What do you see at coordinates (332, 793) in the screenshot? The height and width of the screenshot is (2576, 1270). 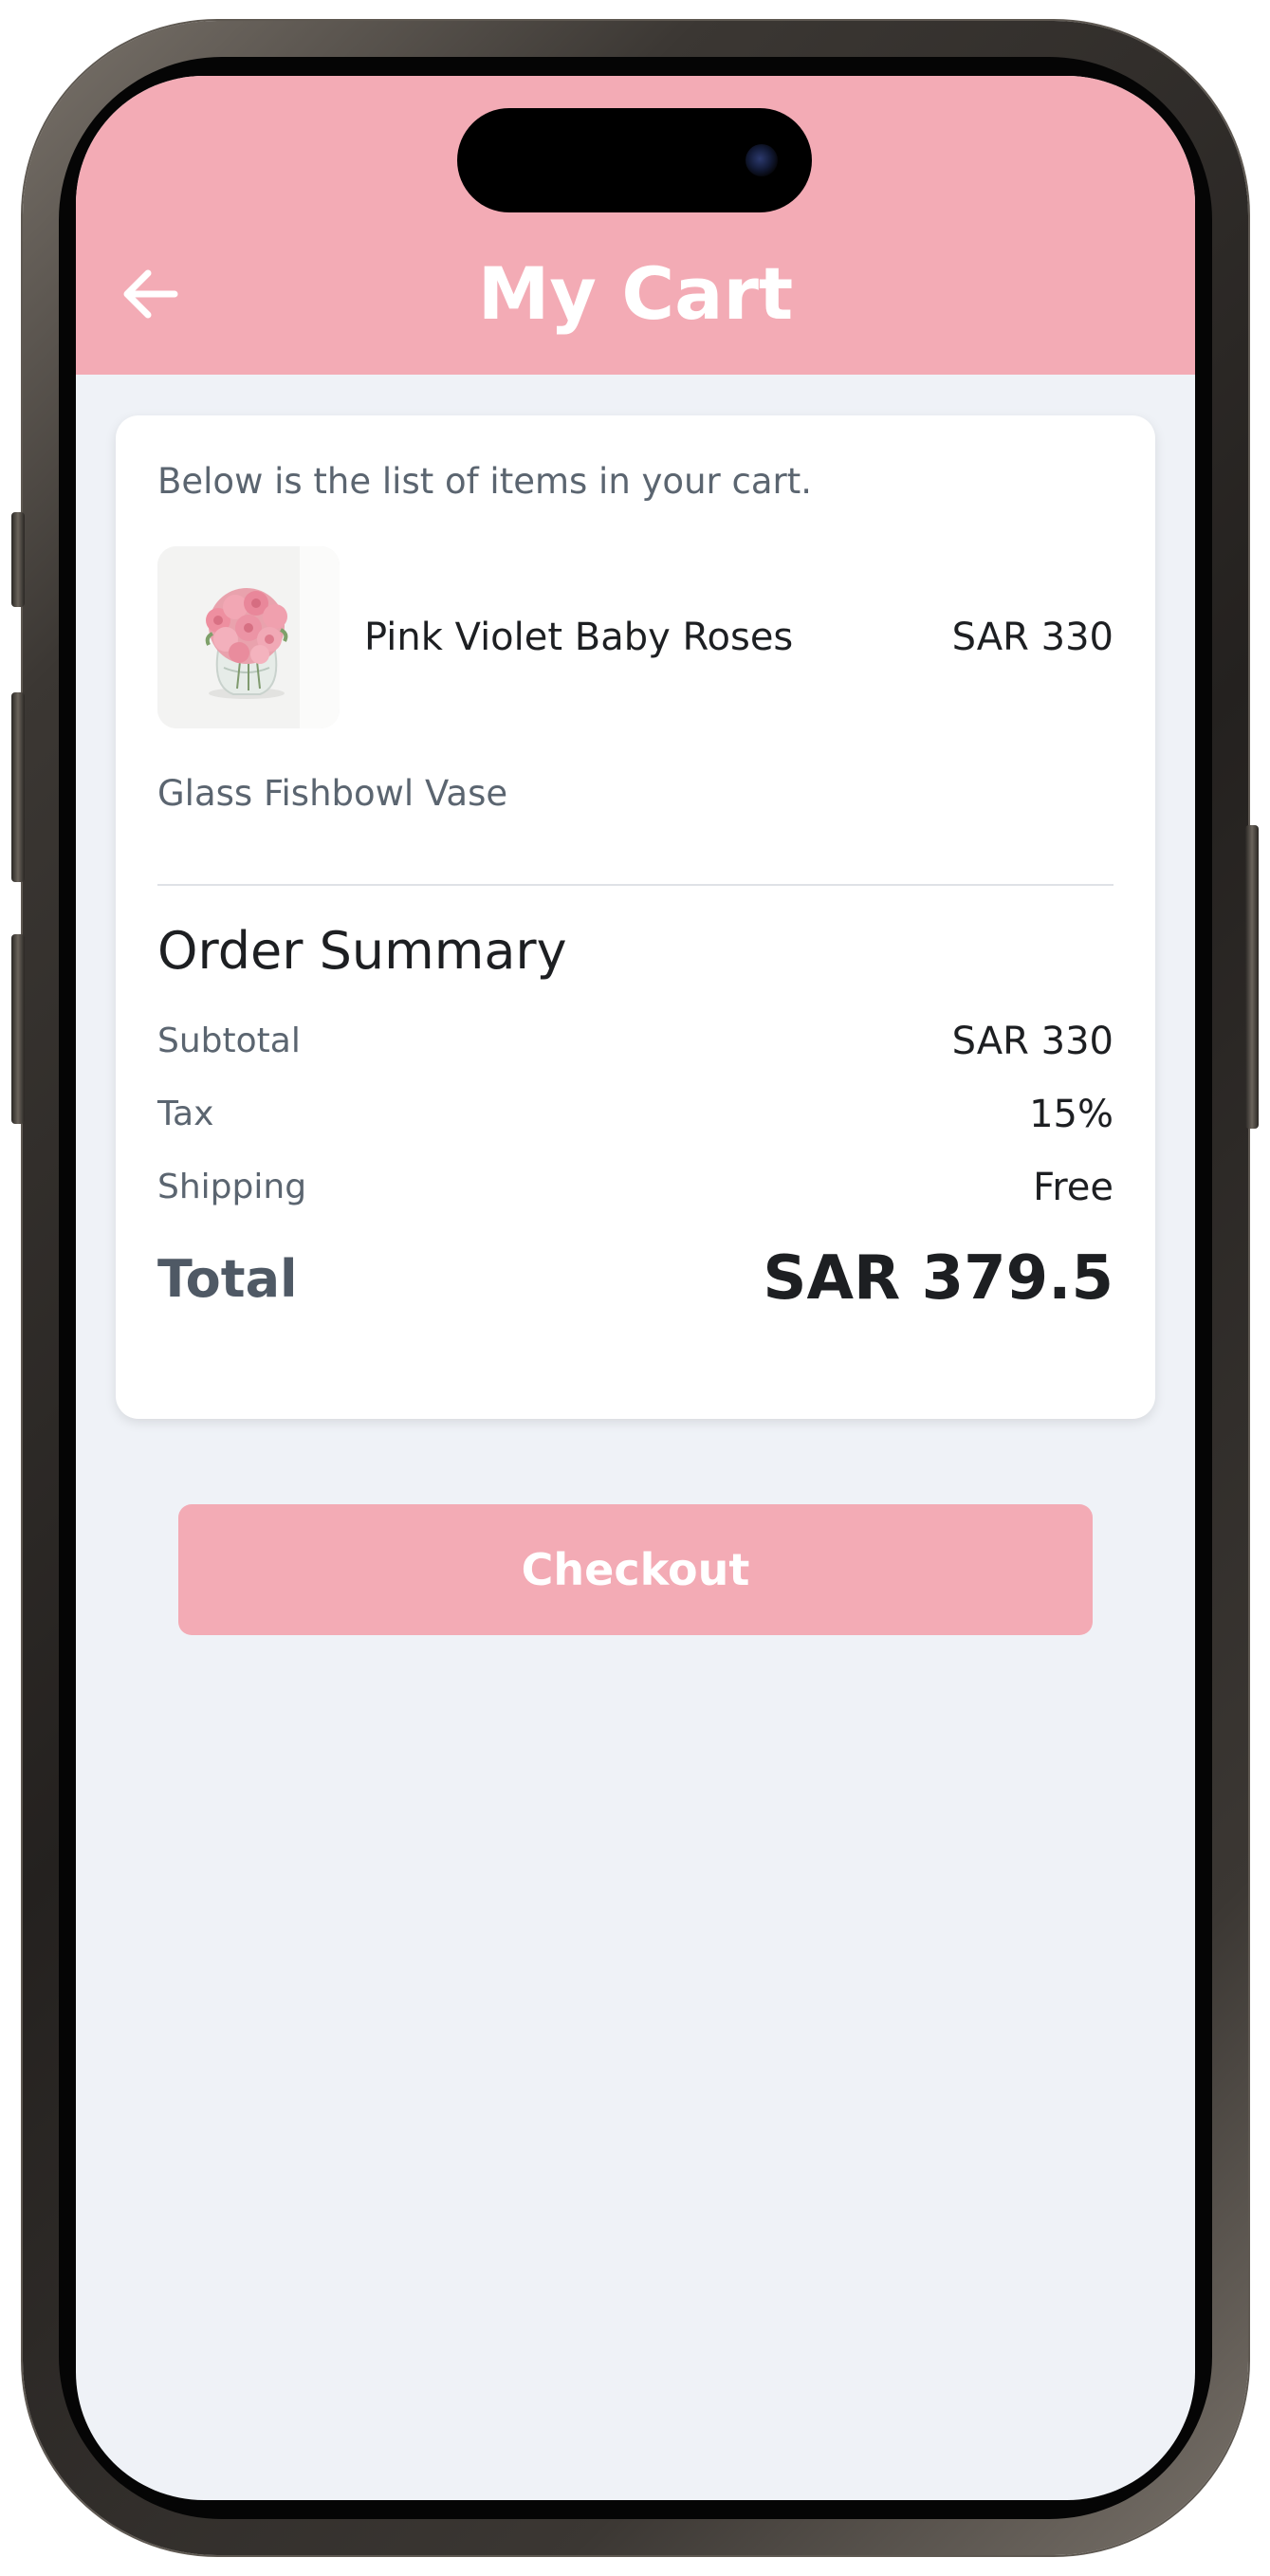 I see `product-variant: Glass Fishbowl Vase` at bounding box center [332, 793].